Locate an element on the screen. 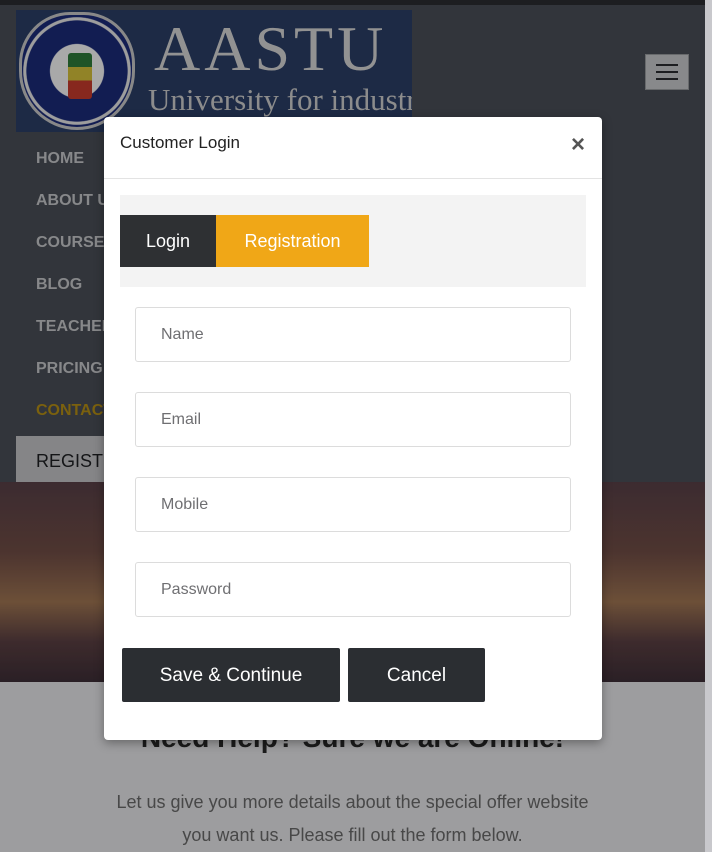  save-continue-button: Save & Continue is located at coordinates (231, 675).